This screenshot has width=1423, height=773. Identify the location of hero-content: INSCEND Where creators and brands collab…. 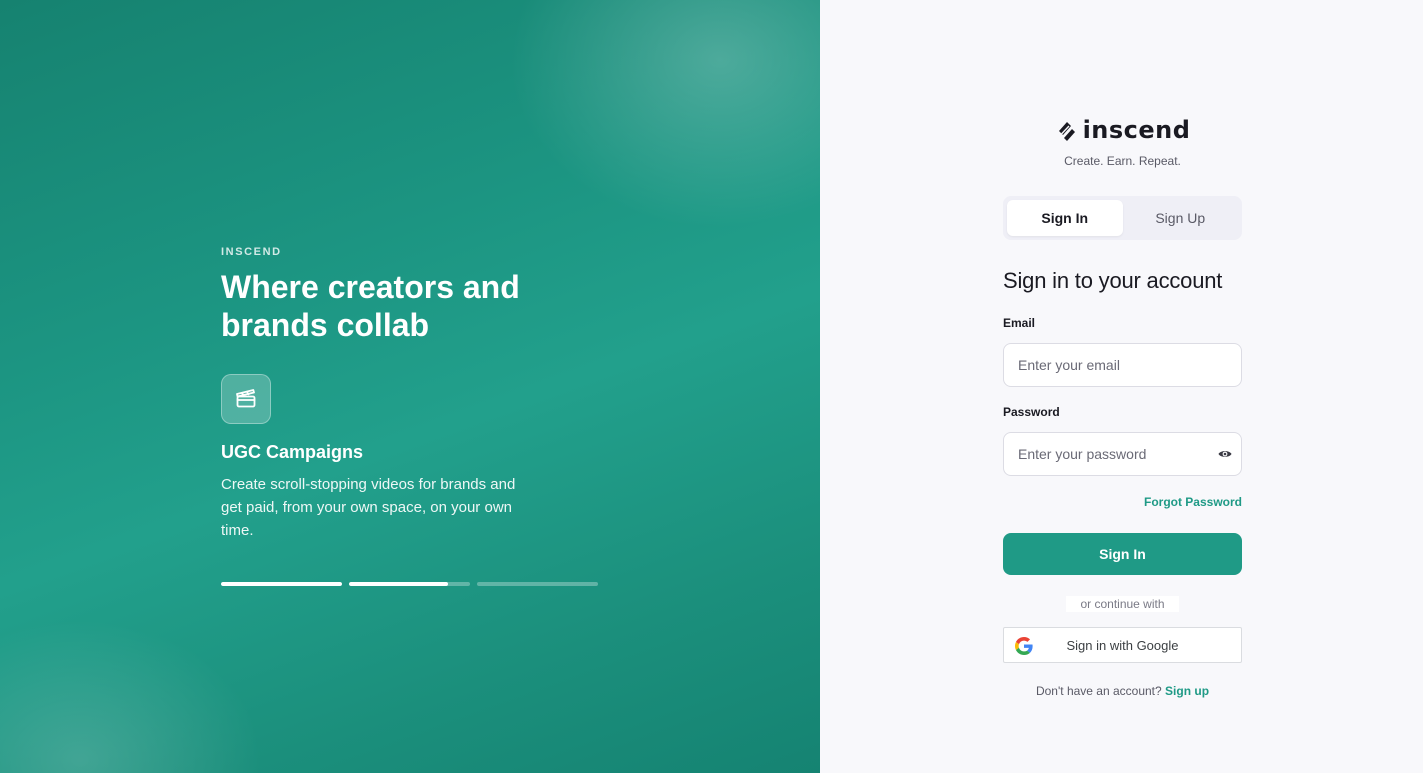
(421, 394).